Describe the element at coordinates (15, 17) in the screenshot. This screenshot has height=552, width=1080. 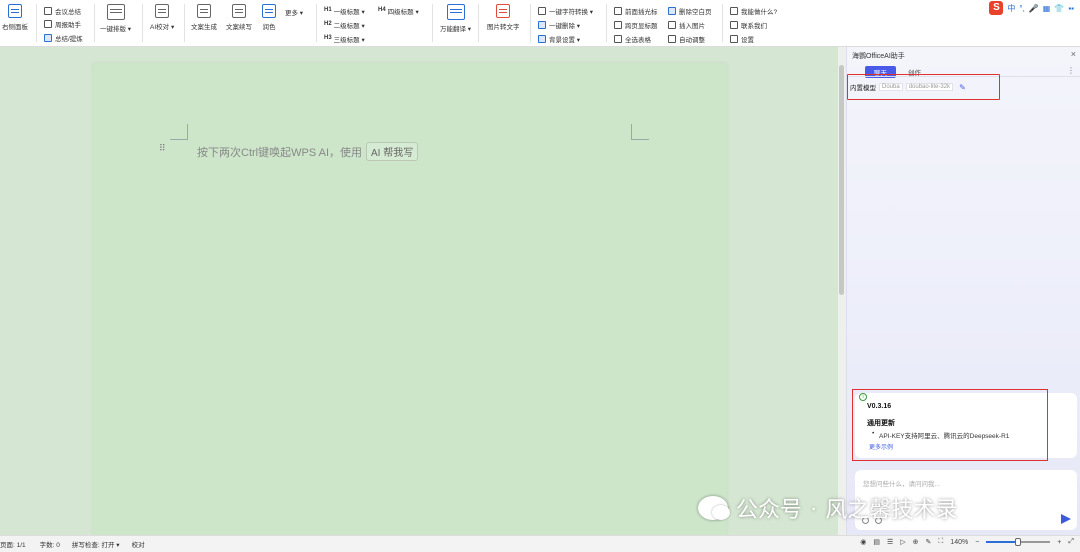
I see `right-panel-button: 右侧面板` at that location.